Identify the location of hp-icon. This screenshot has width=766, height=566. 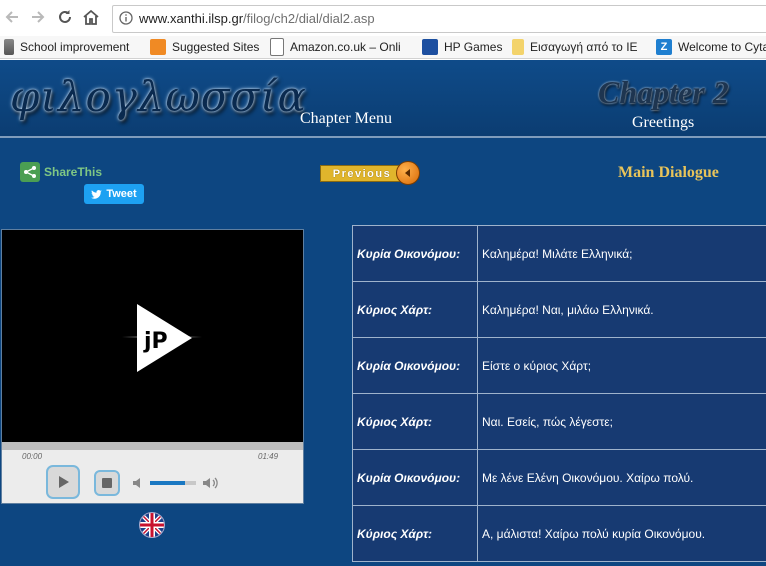
(430, 47).